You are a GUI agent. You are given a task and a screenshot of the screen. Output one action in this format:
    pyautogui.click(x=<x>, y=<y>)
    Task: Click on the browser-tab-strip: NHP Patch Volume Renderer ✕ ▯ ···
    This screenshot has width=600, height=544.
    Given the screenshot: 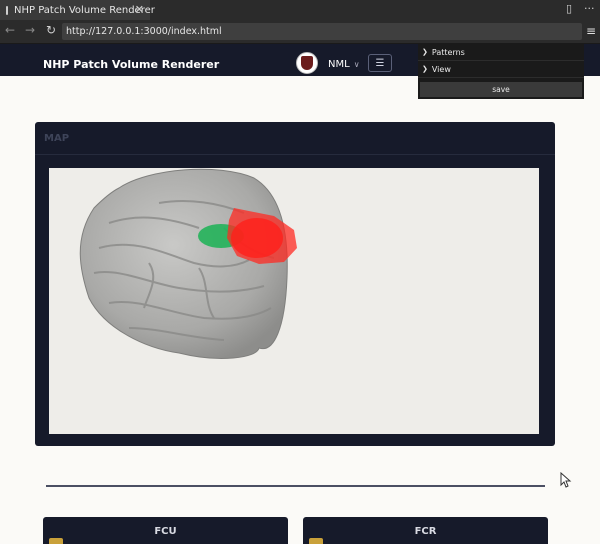 What is the action you would take?
    pyautogui.click(x=300, y=10)
    